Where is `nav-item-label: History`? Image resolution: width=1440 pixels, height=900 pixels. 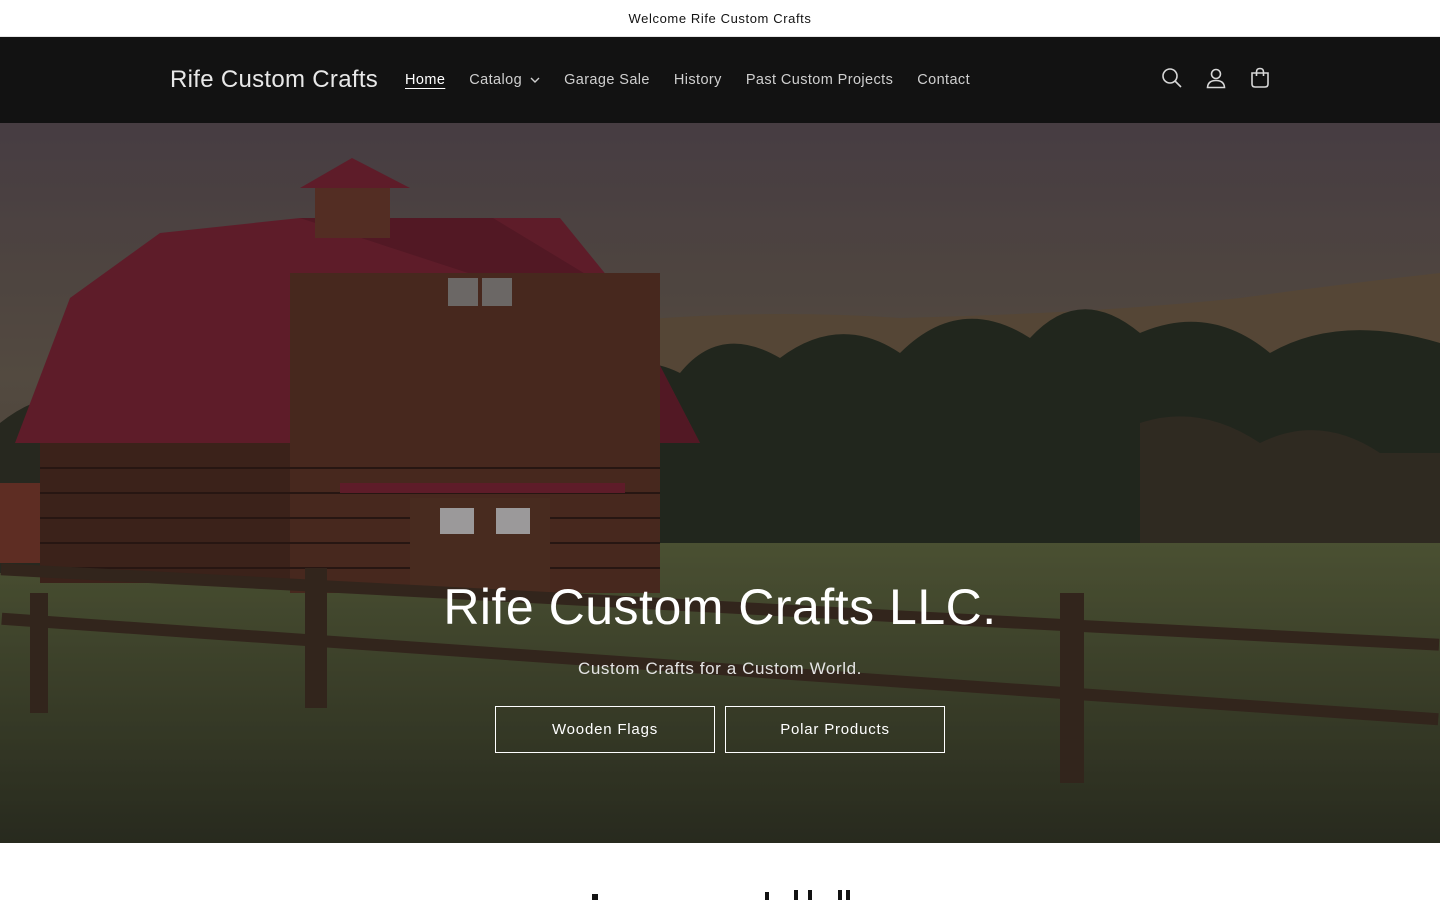
nav-item-label: History is located at coordinates (697, 80).